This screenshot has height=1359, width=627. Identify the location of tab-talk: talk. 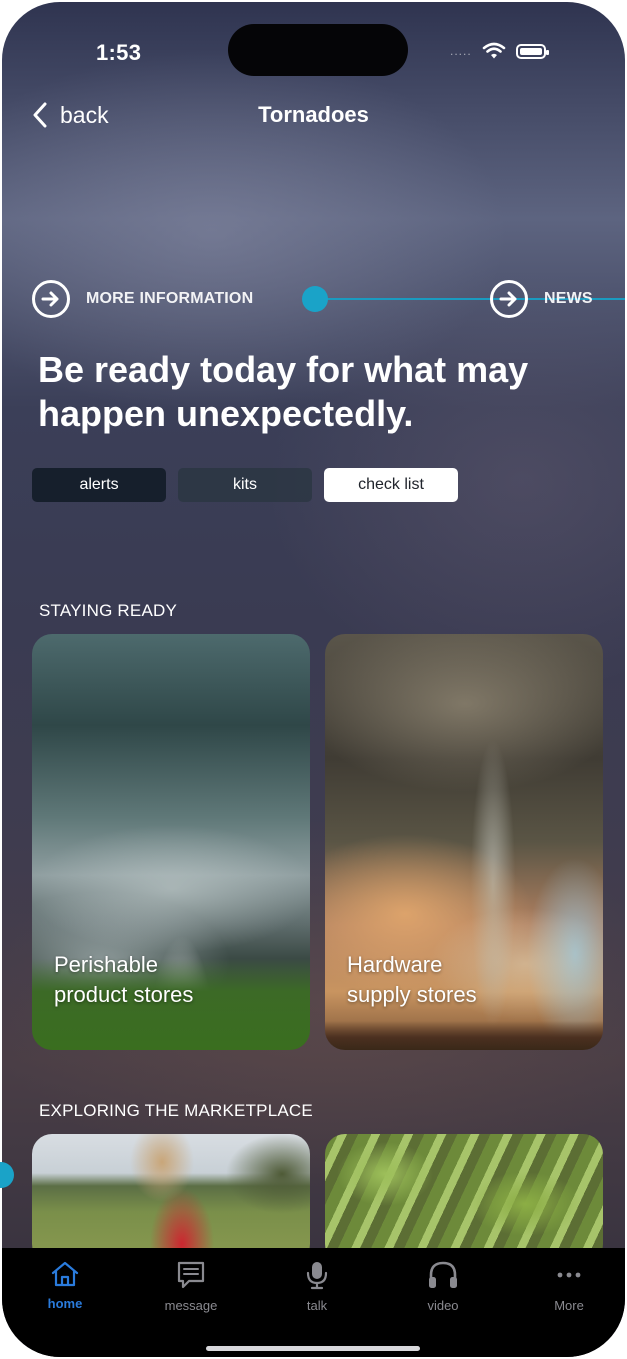
(317, 1286).